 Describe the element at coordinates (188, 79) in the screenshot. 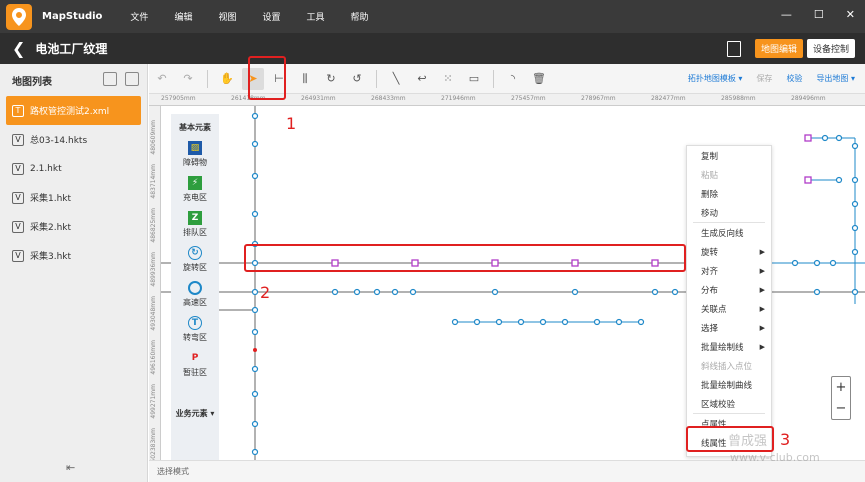

I see `redo-icon: ↷` at that location.